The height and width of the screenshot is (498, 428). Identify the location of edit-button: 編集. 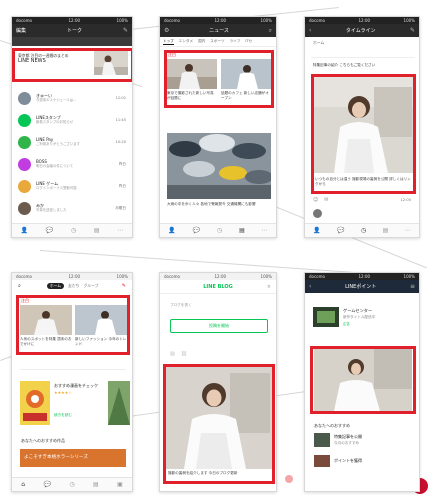
(21, 30).